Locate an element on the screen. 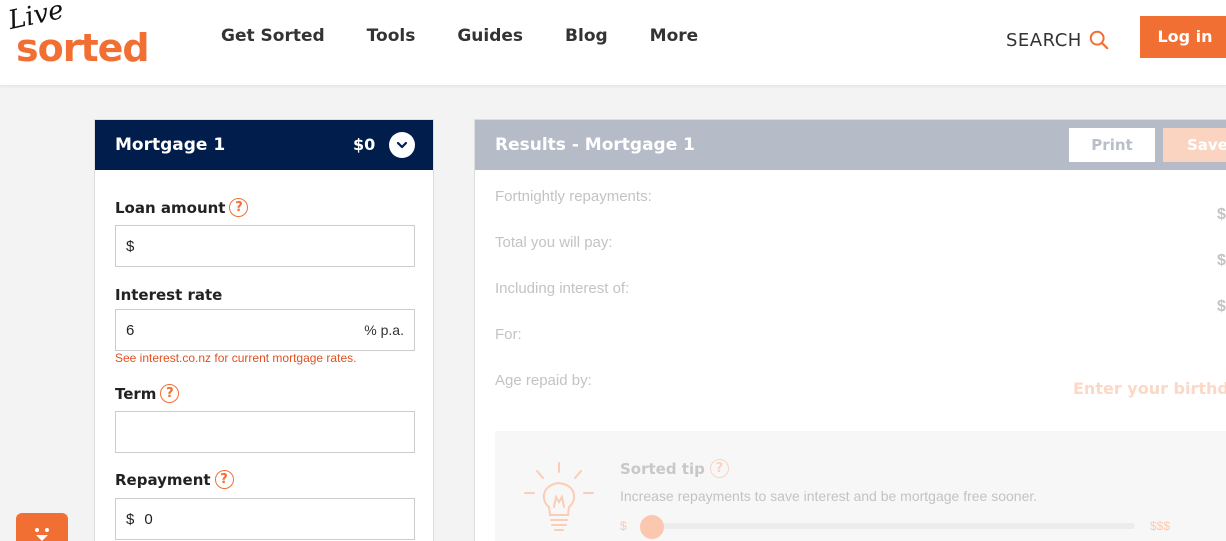  interest-rate-suffix: % p.a. is located at coordinates (384, 330).